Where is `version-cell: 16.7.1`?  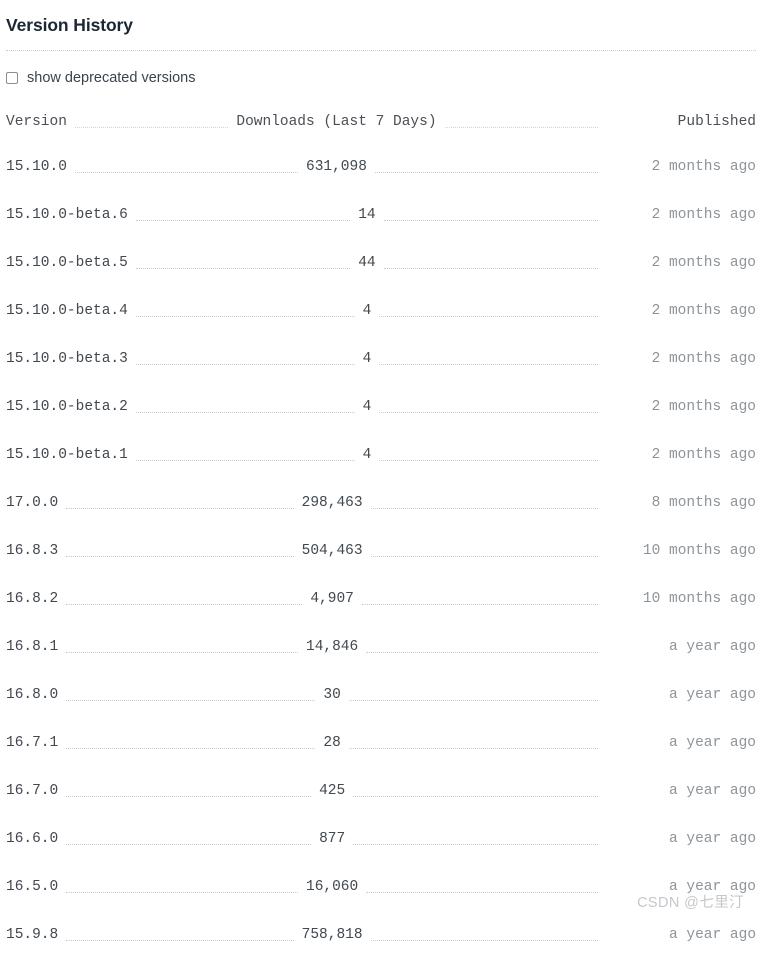 version-cell: 16.7.1 is located at coordinates (32, 743).